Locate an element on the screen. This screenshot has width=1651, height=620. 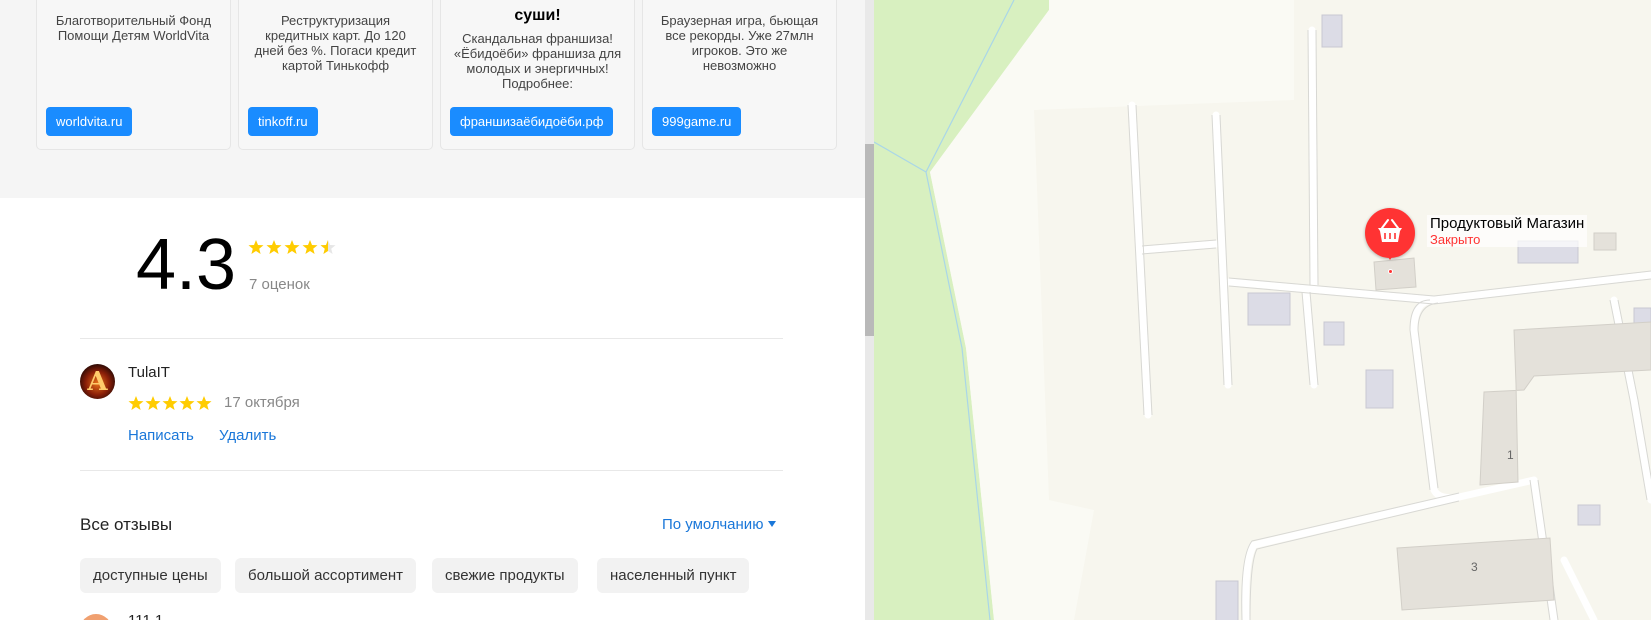
sort-dropdown: По умолчанию is located at coordinates (719, 524).